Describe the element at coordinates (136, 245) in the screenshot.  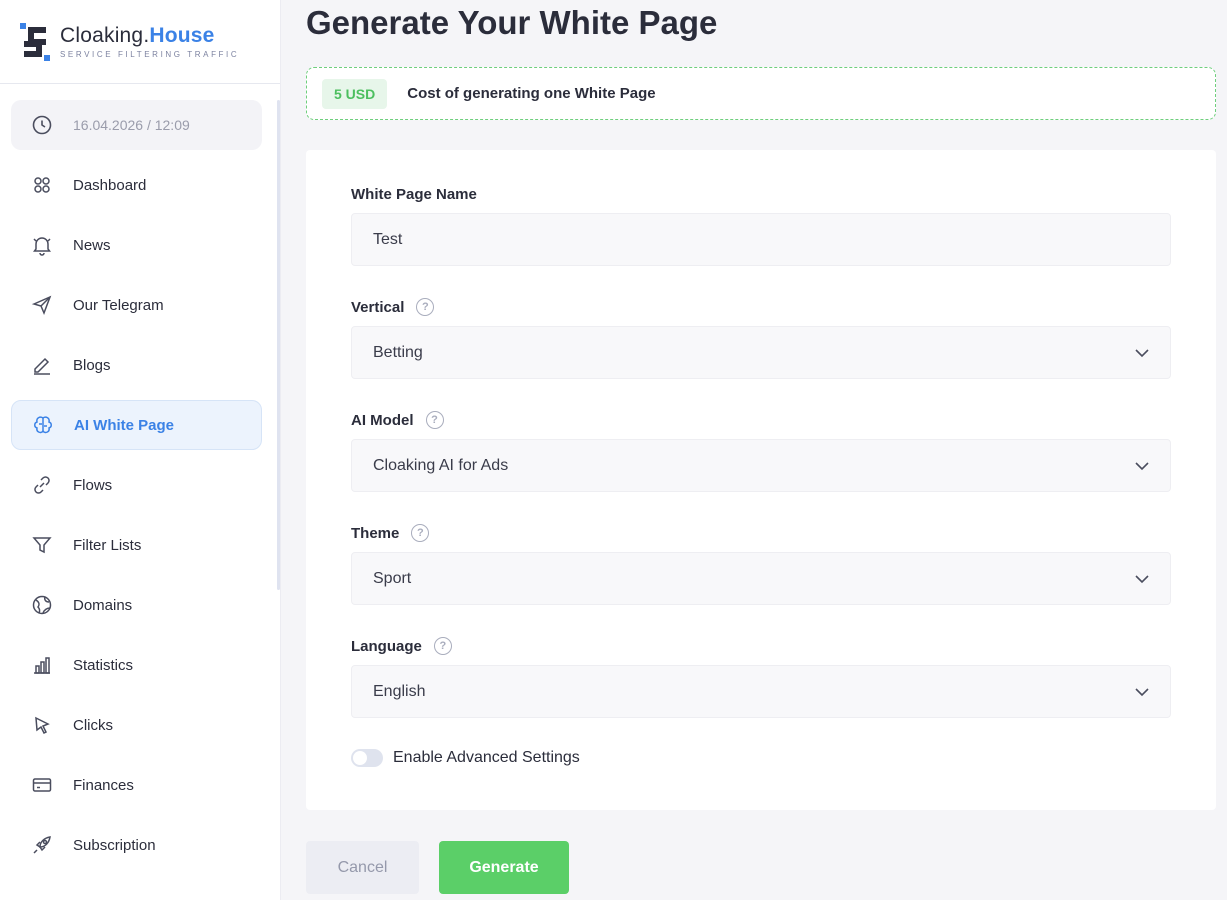
I see `sidebar-item-news: News` at that location.